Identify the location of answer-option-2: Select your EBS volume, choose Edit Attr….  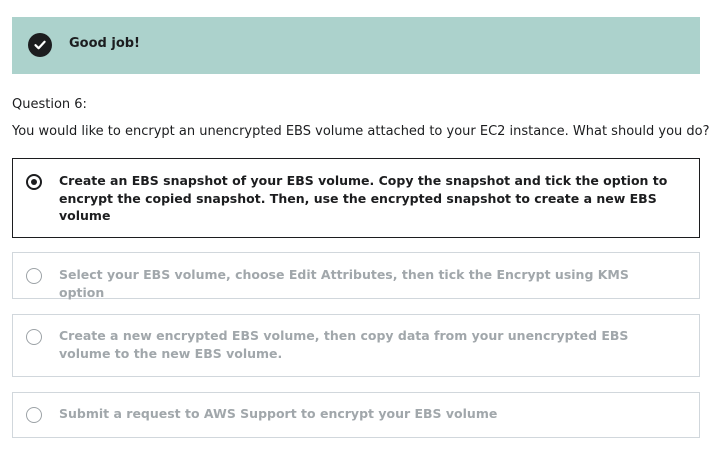
(356, 276).